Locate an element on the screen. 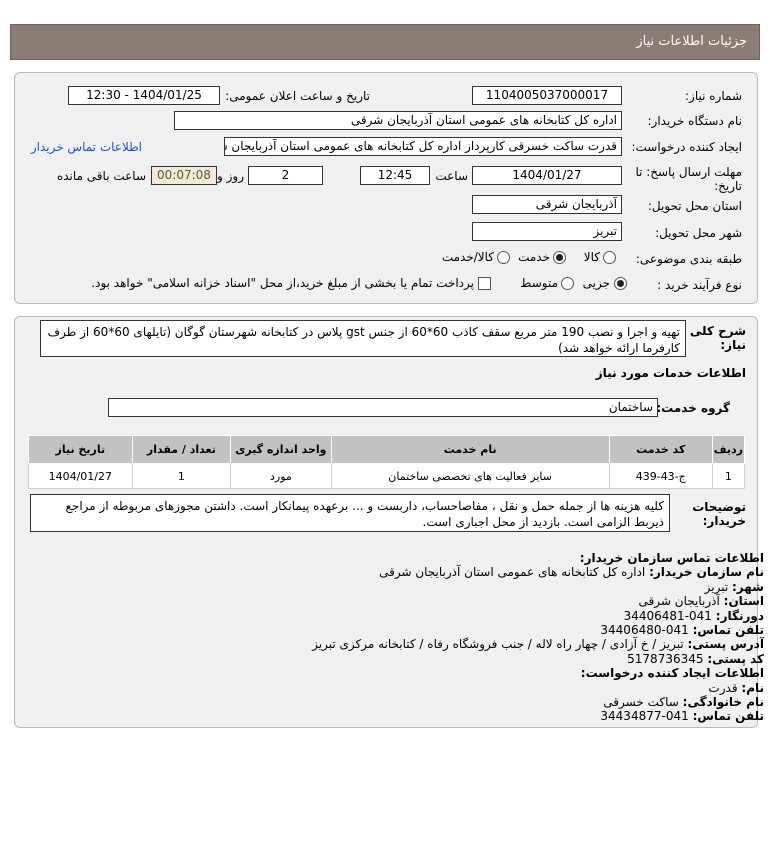  deadline-time-field: 12:45 is located at coordinates (395, 175).